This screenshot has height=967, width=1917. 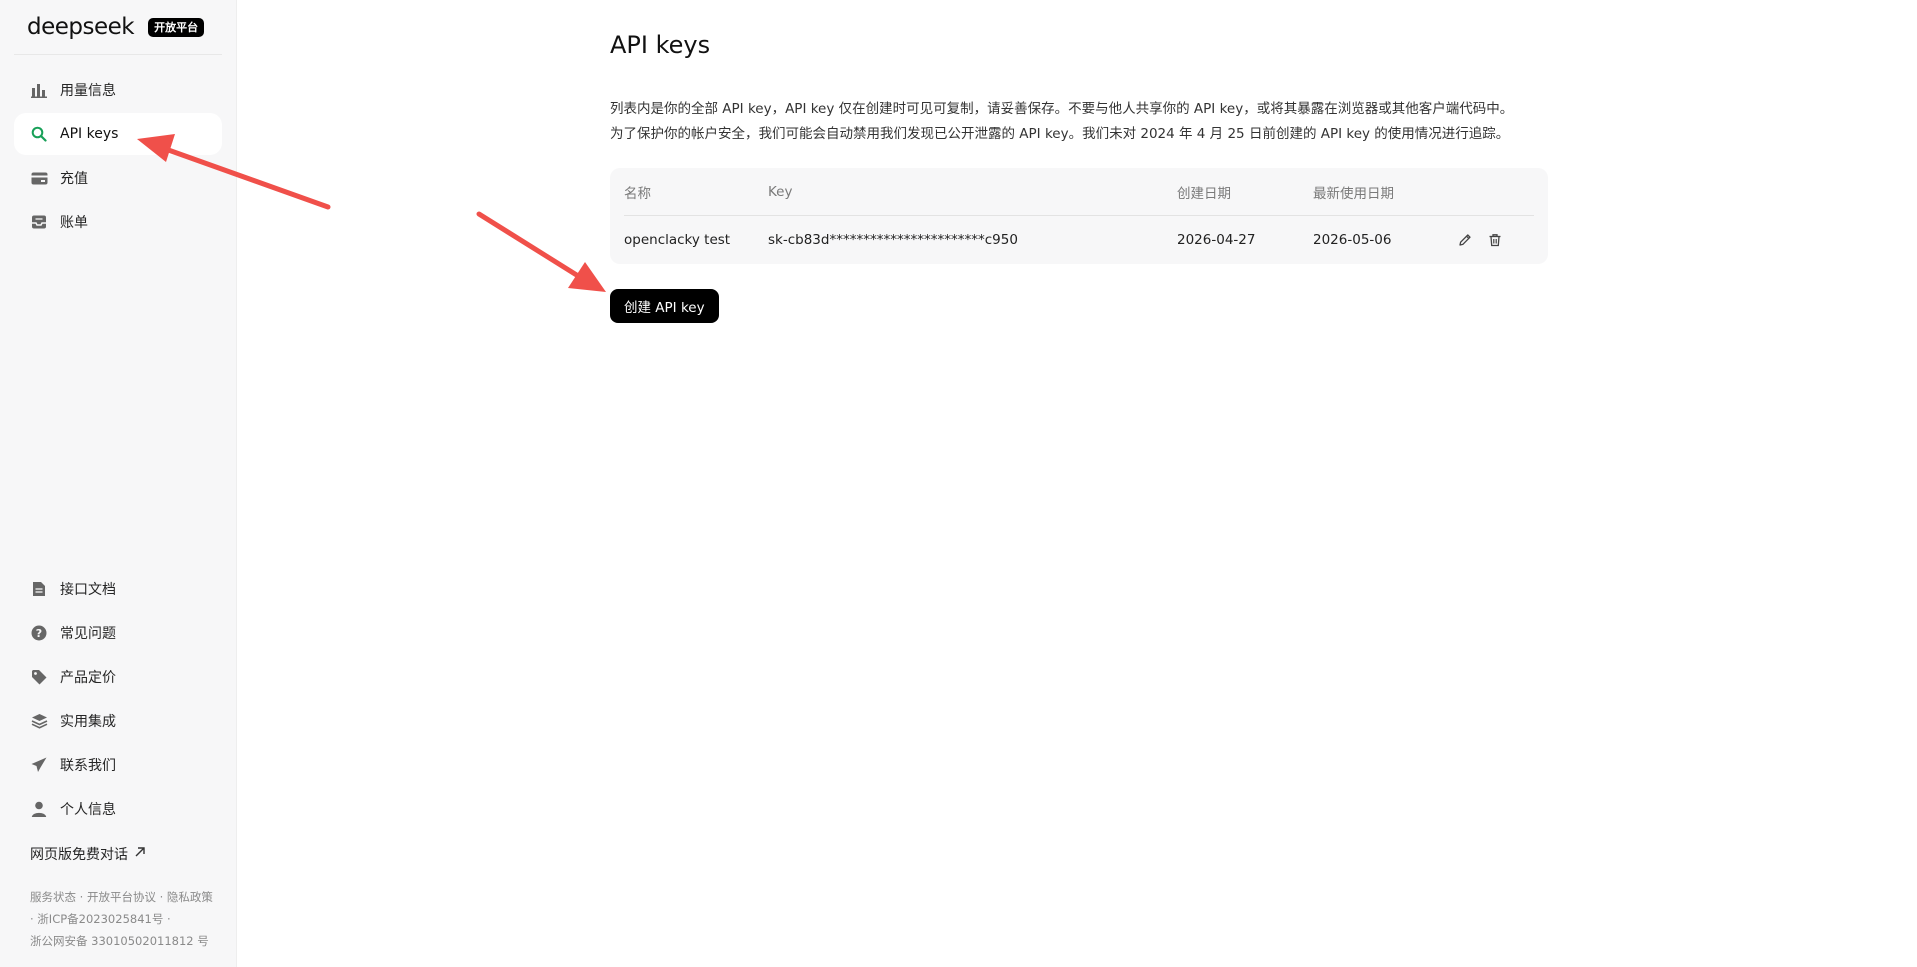 What do you see at coordinates (1079, 192) in the screenshot?
I see `table-header: 名称 Key 创建日期 最新使用日期` at bounding box center [1079, 192].